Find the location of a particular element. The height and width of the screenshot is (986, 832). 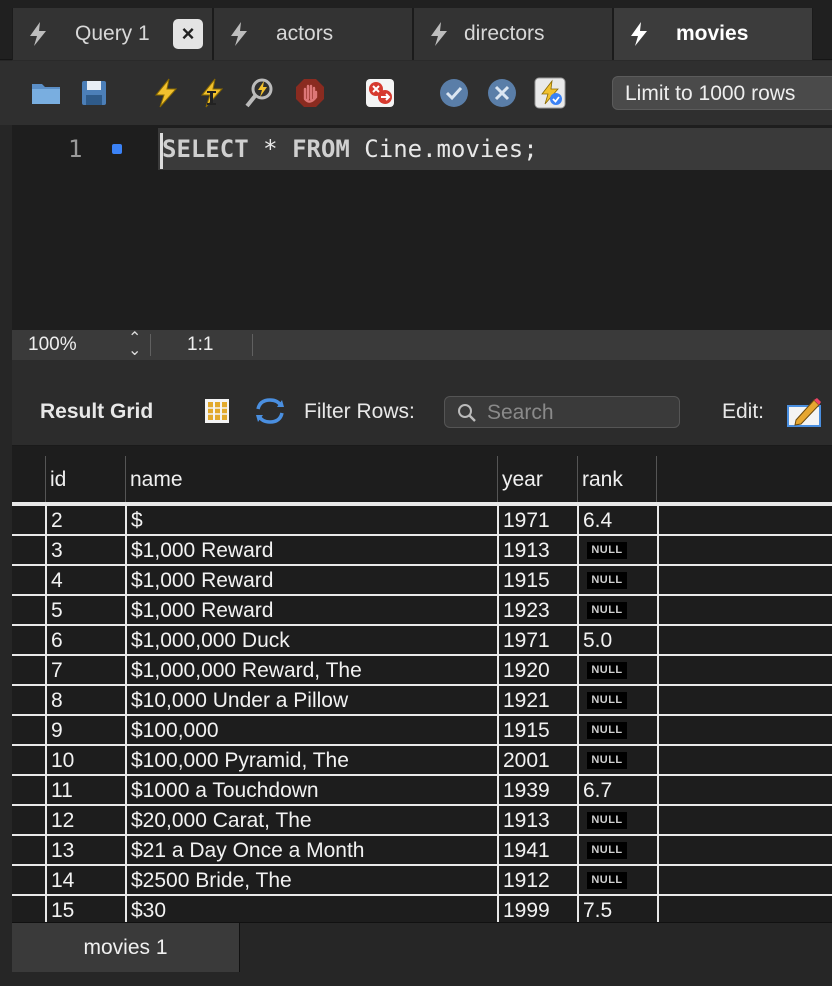

cell-id: 4 is located at coordinates (85, 581).